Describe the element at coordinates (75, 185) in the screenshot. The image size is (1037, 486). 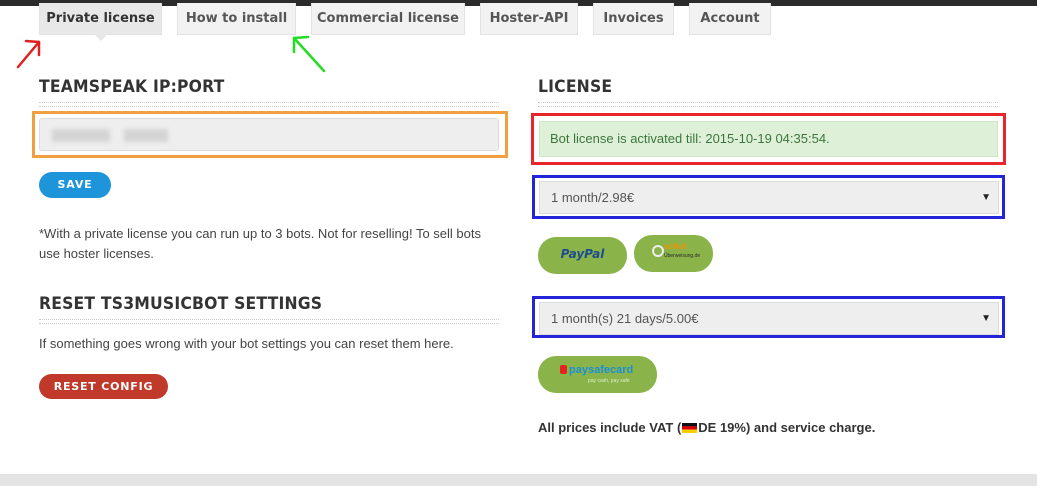
I see `save-button: SAVE` at that location.